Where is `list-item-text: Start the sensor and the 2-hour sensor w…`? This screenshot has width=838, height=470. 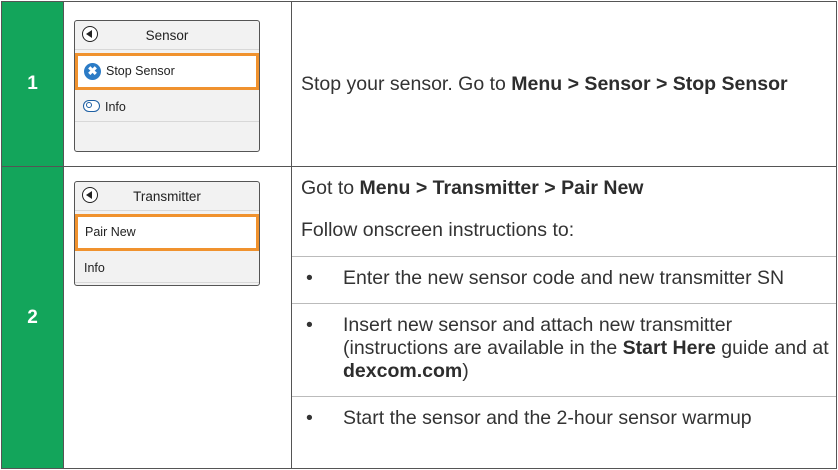
list-item-text: Start the sensor and the 2-hour sensor w… is located at coordinates (547, 418).